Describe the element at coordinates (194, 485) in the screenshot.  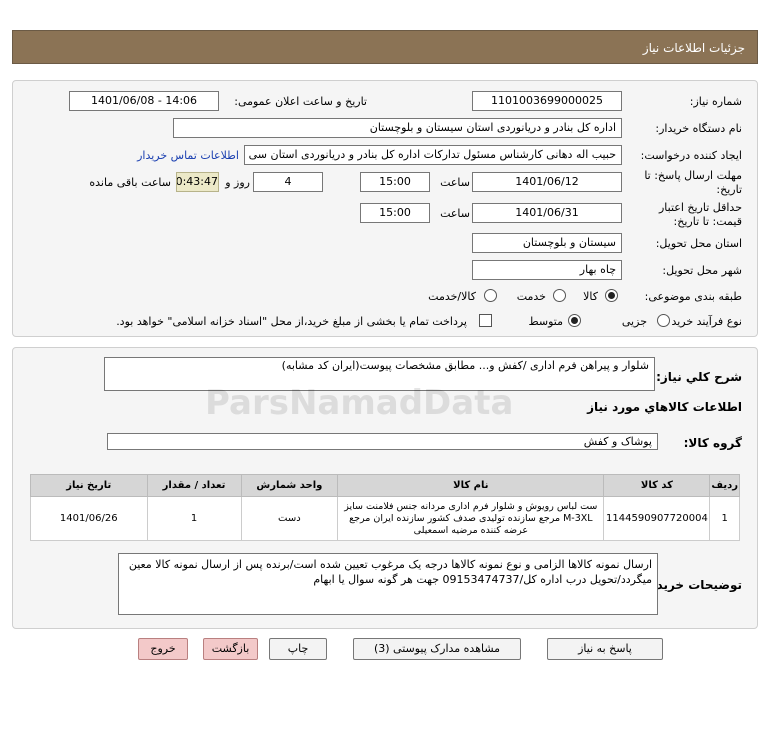
I see `col-qty-header: تعداد / مقدار` at that location.